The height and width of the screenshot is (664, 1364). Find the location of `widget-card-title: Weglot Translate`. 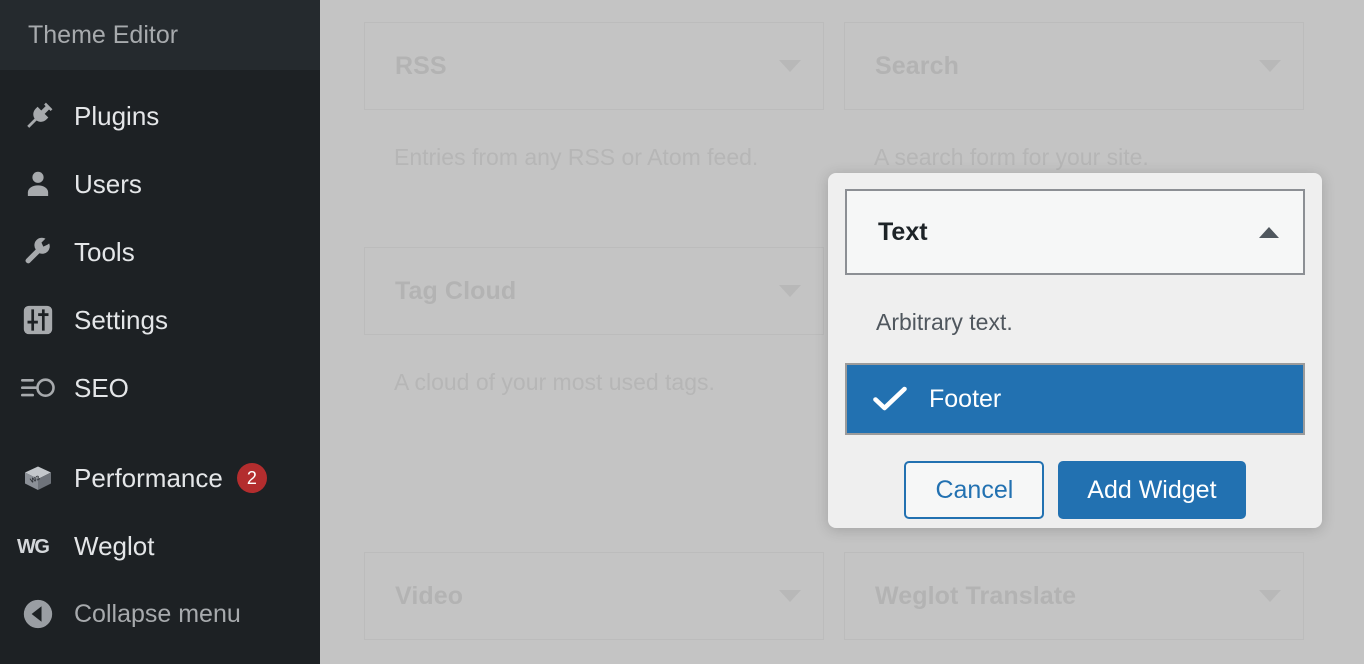

widget-card-title: Weglot Translate is located at coordinates (976, 595).